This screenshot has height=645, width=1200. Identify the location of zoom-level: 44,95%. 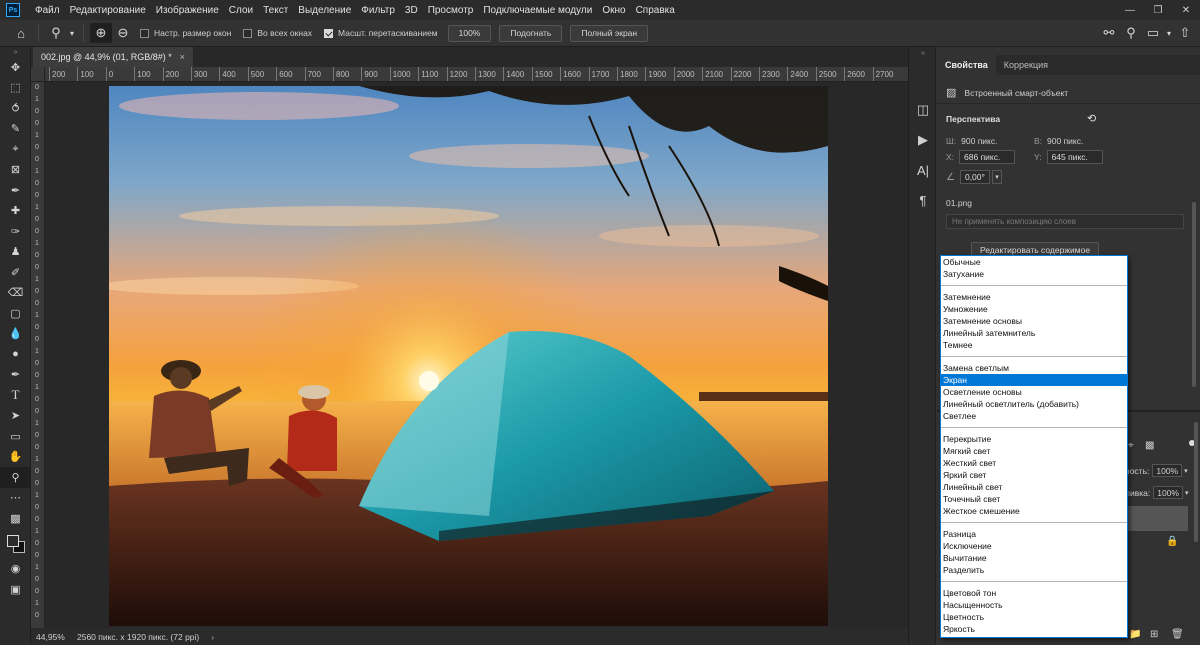
(51, 637).